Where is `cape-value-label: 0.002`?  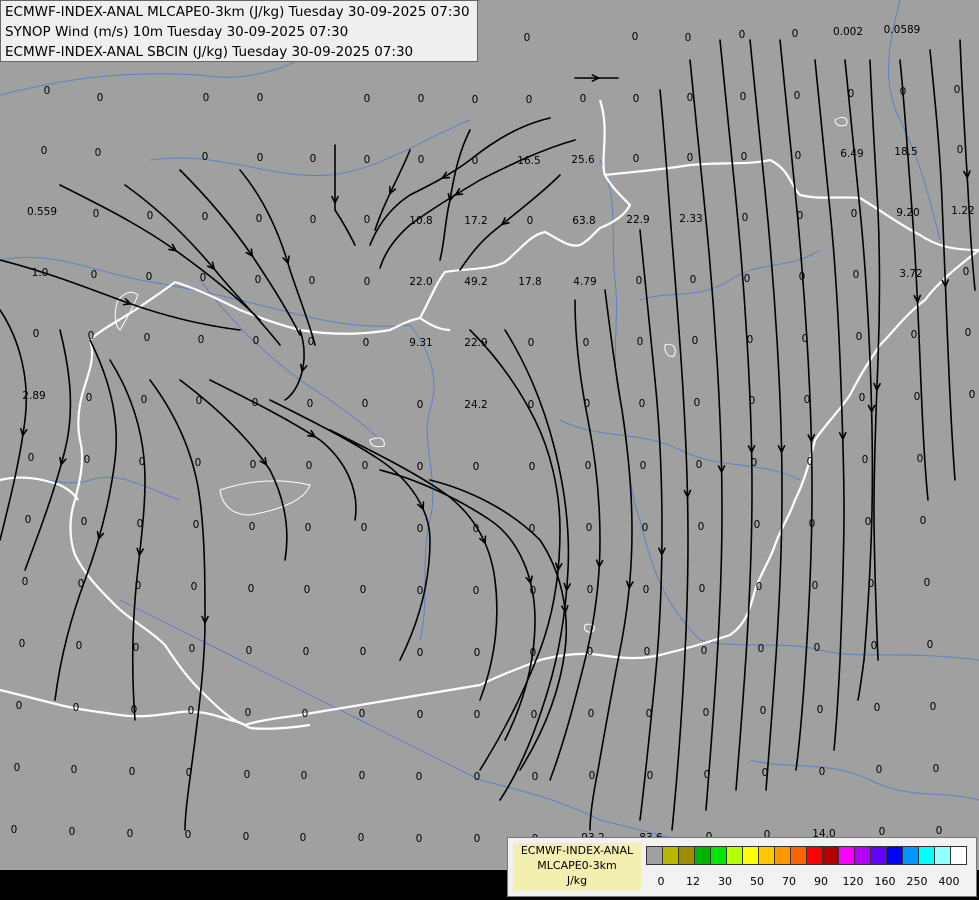 cape-value-label: 0.002 is located at coordinates (848, 32).